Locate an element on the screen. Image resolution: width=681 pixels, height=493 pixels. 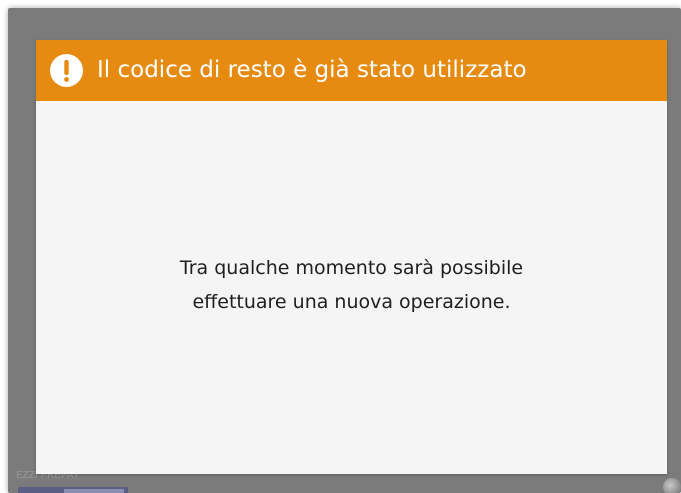
exclamation-icon is located at coordinates (66, 70).